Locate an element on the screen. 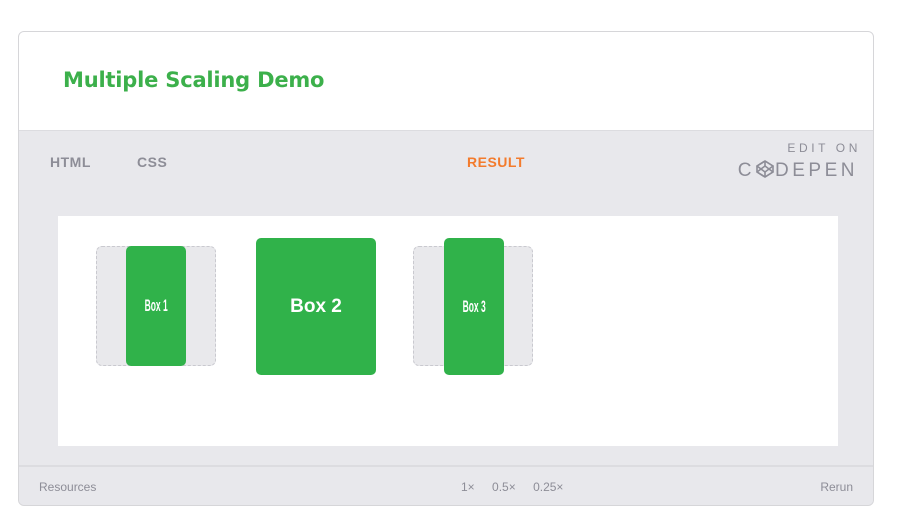 This screenshot has height=517, width=915. box-2: Box 2 is located at coordinates (316, 306).